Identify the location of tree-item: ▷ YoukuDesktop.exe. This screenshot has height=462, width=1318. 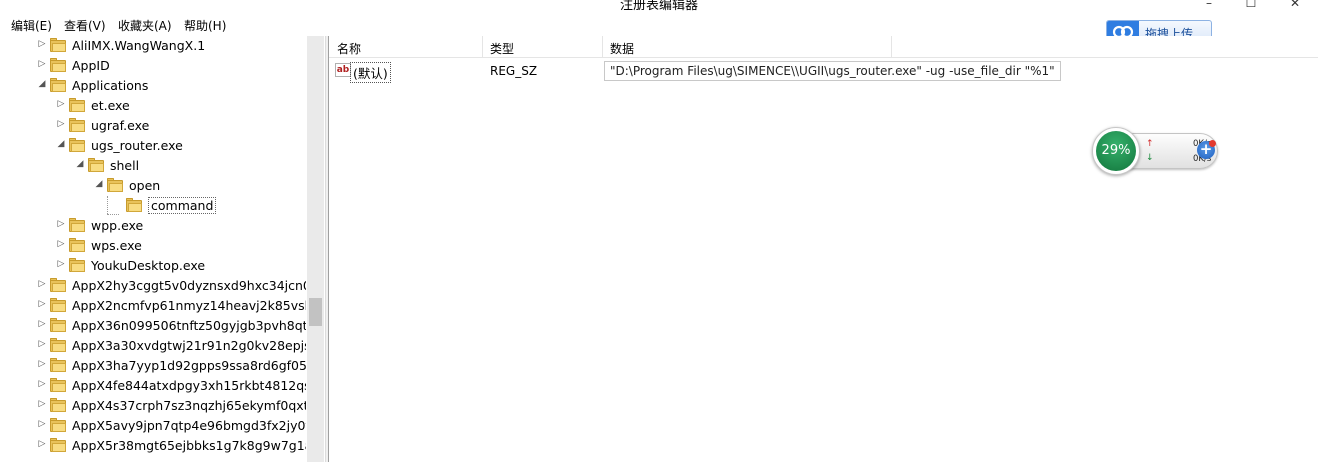
(153, 266).